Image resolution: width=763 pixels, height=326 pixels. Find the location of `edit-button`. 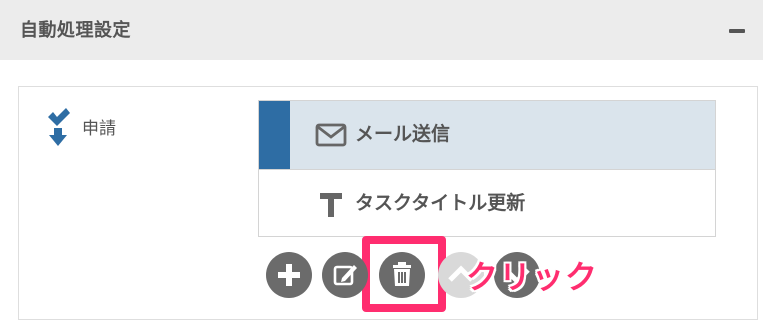

edit-button is located at coordinates (345, 275).